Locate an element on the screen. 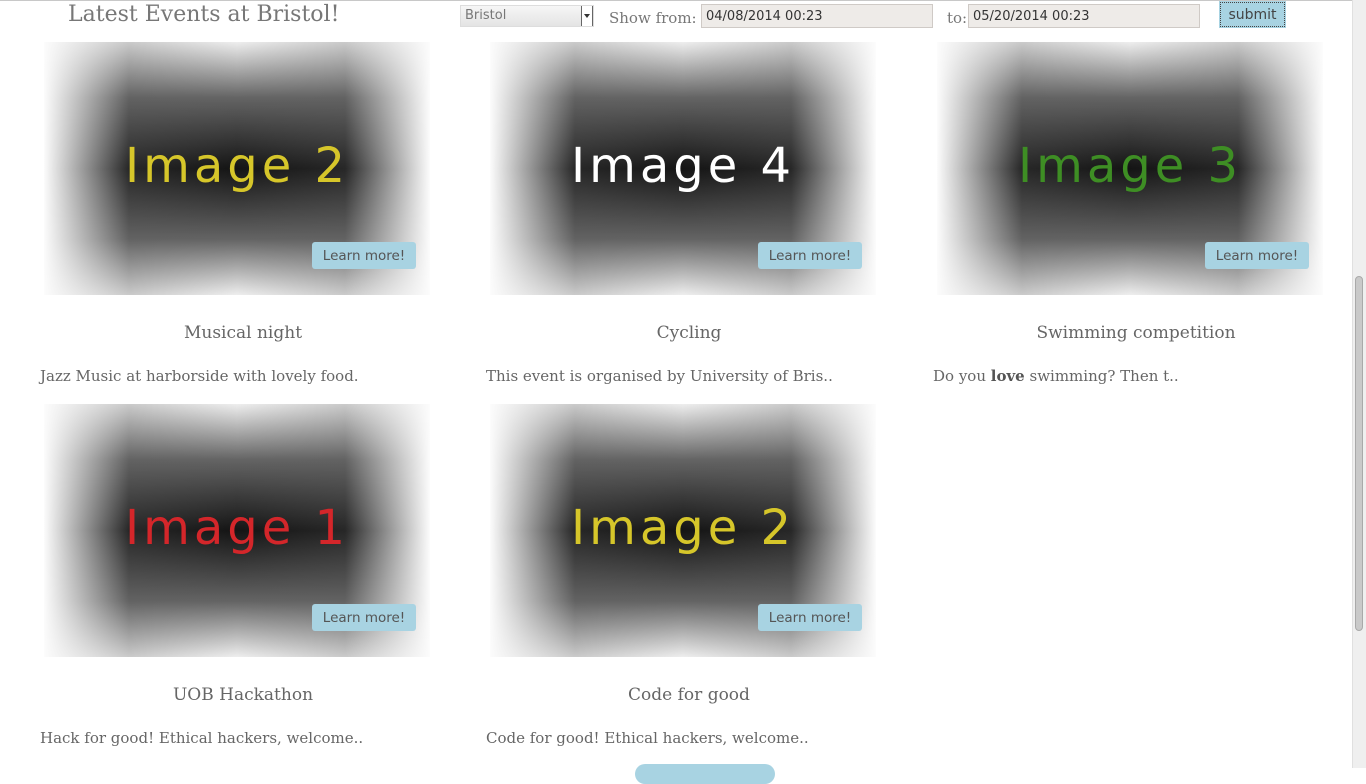  event-description-text: Do you is located at coordinates (962, 376).